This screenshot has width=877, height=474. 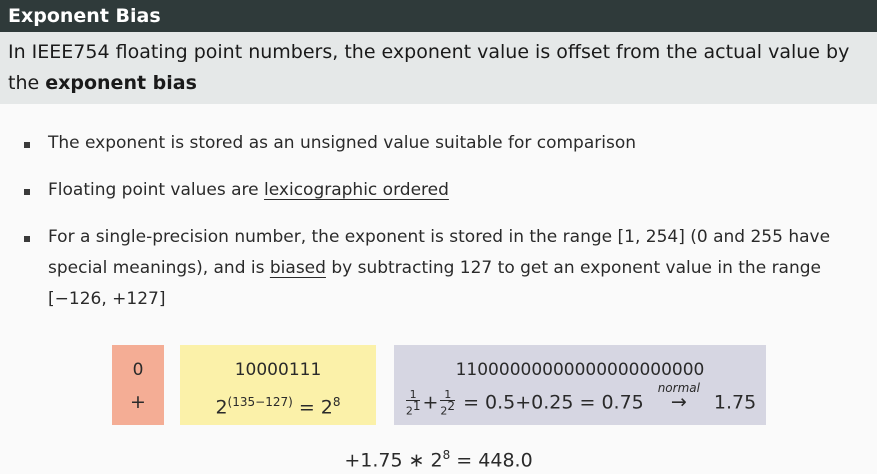 What do you see at coordinates (438, 460) in the screenshot?
I see `result-equation: +1.75 ∗ 28 = 448.0` at bounding box center [438, 460].